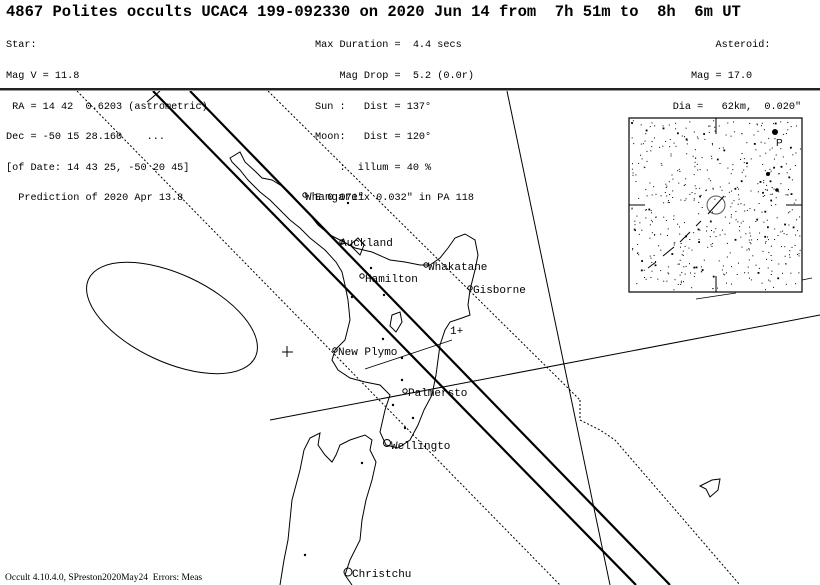 This screenshot has width=820, height=585. What do you see at coordinates (359, 379) in the screenshot?
I see `map-dots` at bounding box center [359, 379].